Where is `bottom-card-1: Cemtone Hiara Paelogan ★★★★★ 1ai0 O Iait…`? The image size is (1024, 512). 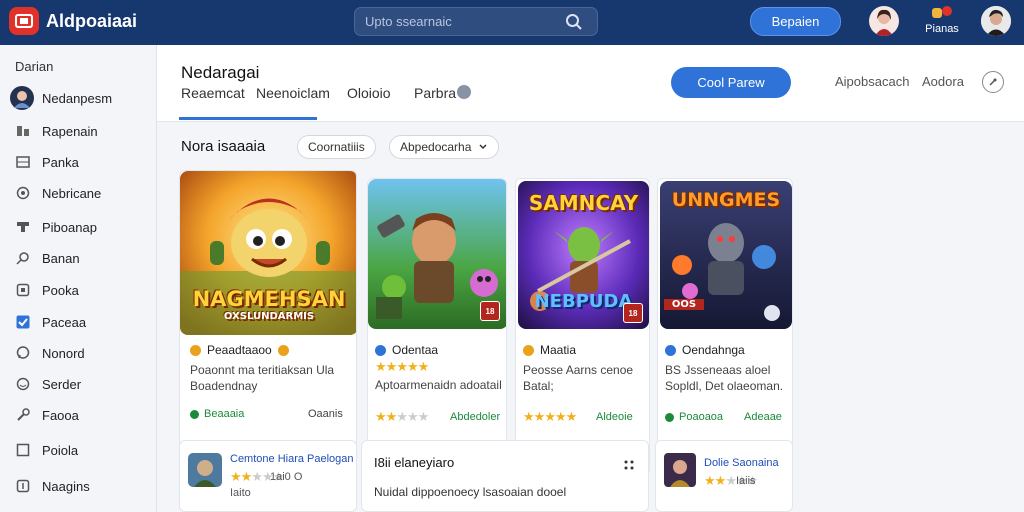
bottom-card-1: Cemtone Hiara Paelogan ★★★★★ 1ai0 O Iait… is located at coordinates (268, 476).